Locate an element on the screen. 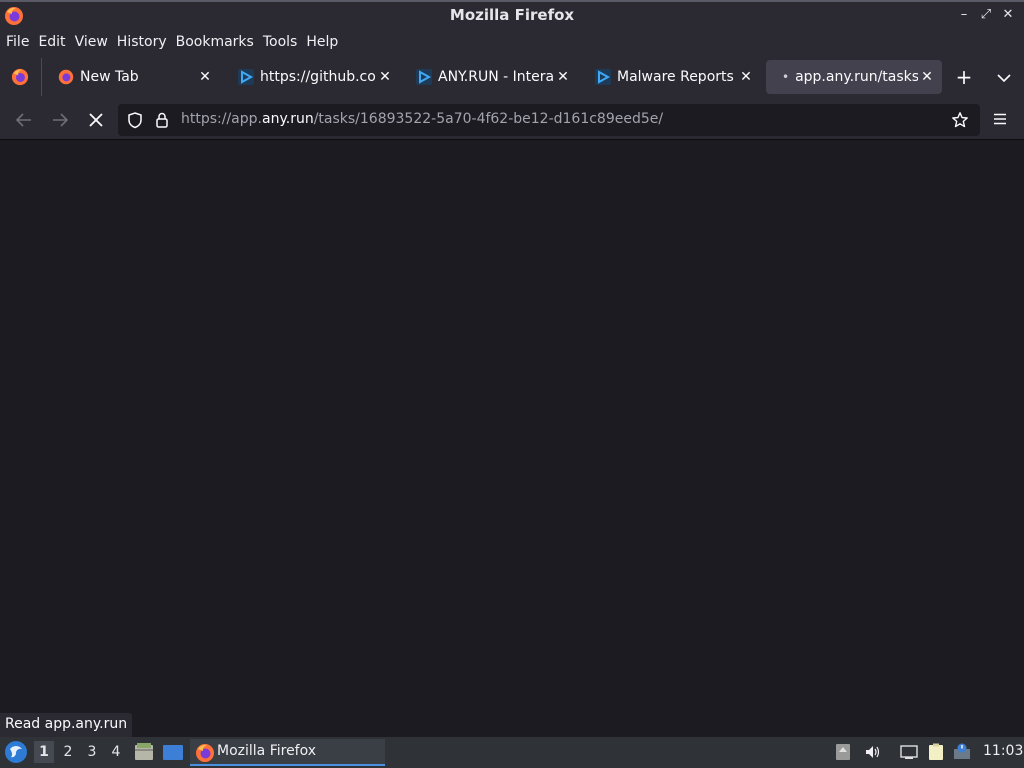  taskbar-task-firefox: Mozilla Firefox is located at coordinates (287, 752).